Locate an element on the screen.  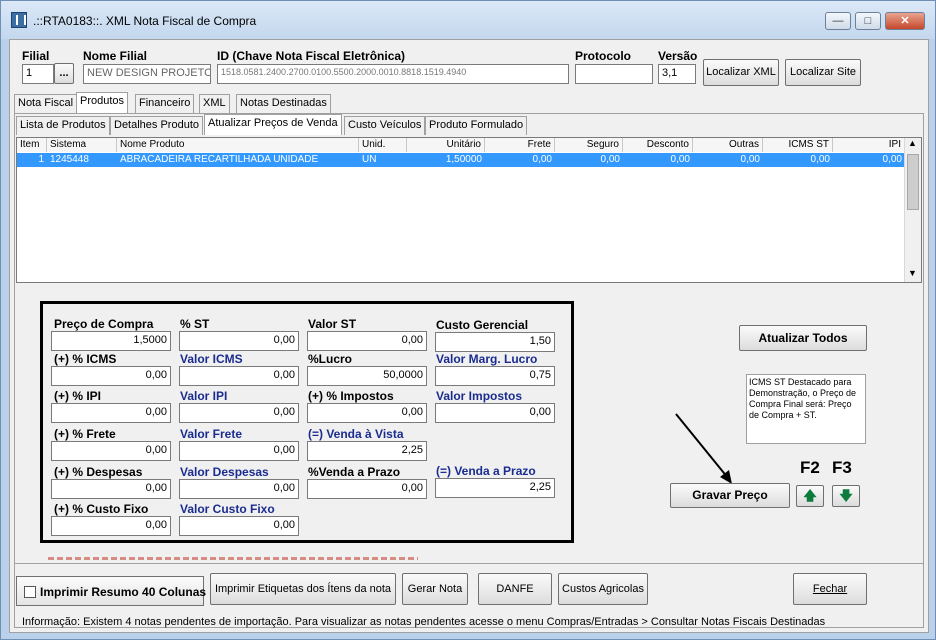
valor-despesas-label: Valor Despesas is located at coordinates (224, 472).